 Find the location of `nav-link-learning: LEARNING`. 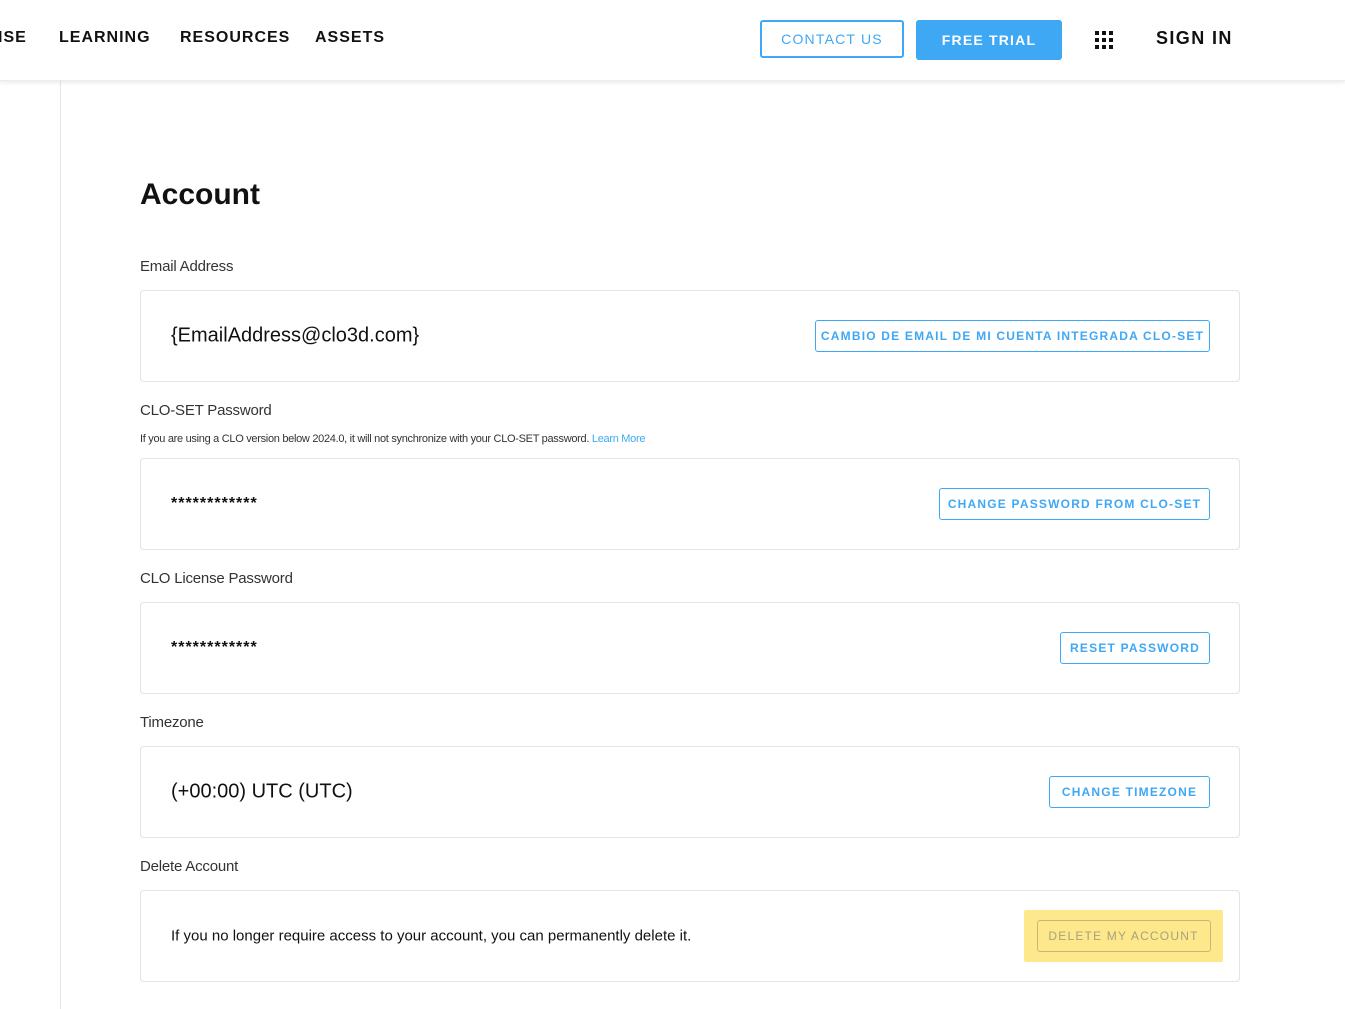

nav-link-learning: LEARNING is located at coordinates (105, 38).